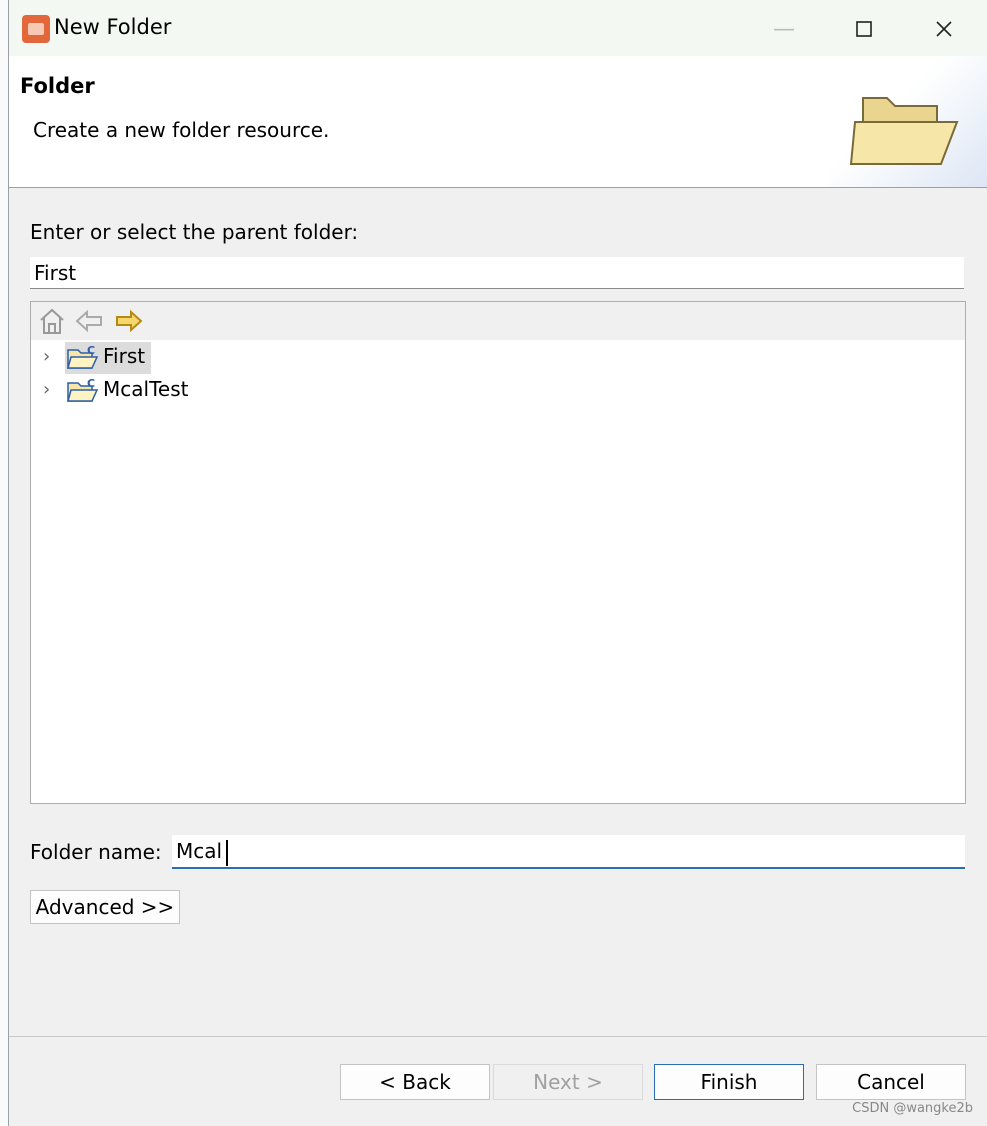 This screenshot has width=987, height=1126. What do you see at coordinates (498, 122) in the screenshot?
I see `wizard-banner: Folder Create a new folder resource.` at bounding box center [498, 122].